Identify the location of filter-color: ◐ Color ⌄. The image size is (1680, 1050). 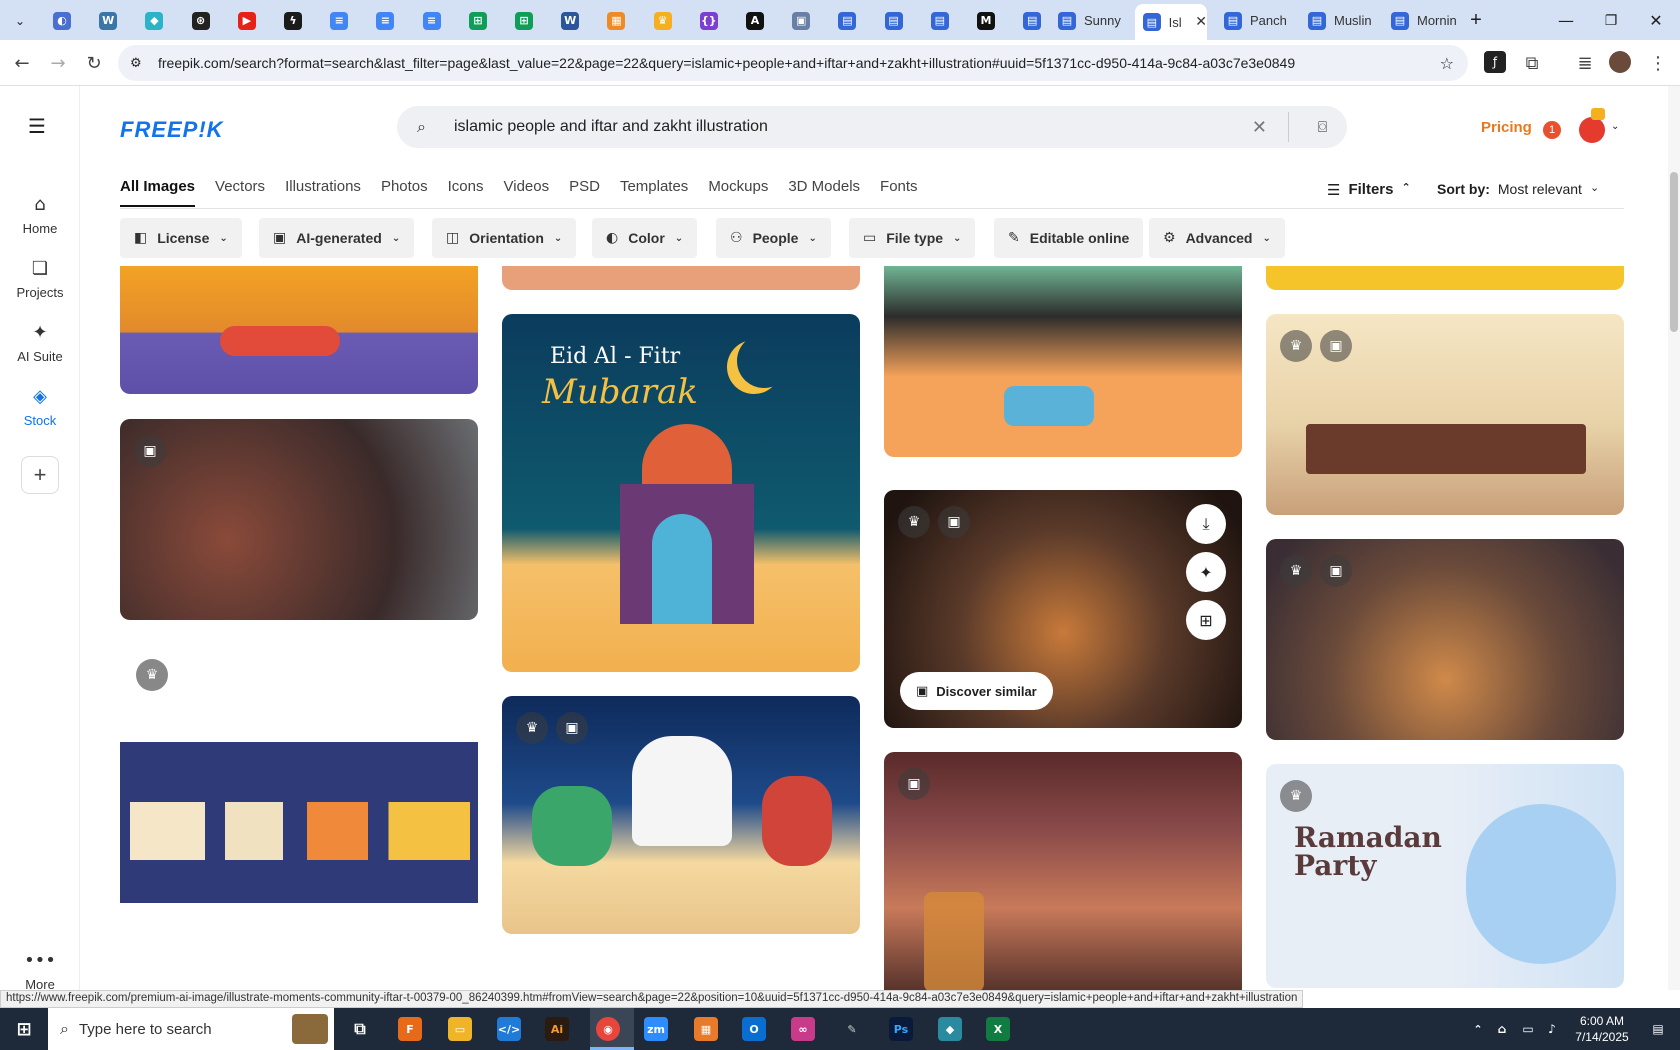
(645, 238).